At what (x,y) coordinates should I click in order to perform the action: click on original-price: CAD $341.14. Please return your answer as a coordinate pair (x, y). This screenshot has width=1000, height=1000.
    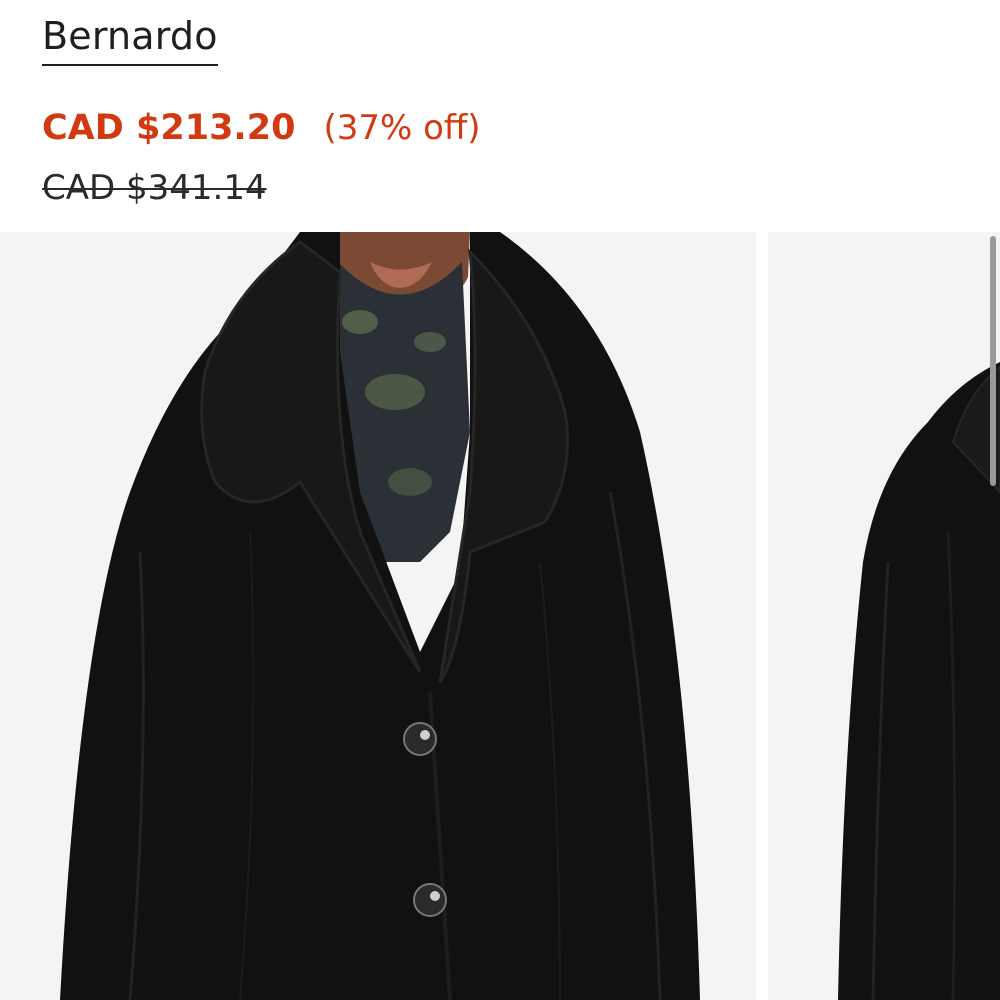
    Looking at the image, I should click on (154, 188).